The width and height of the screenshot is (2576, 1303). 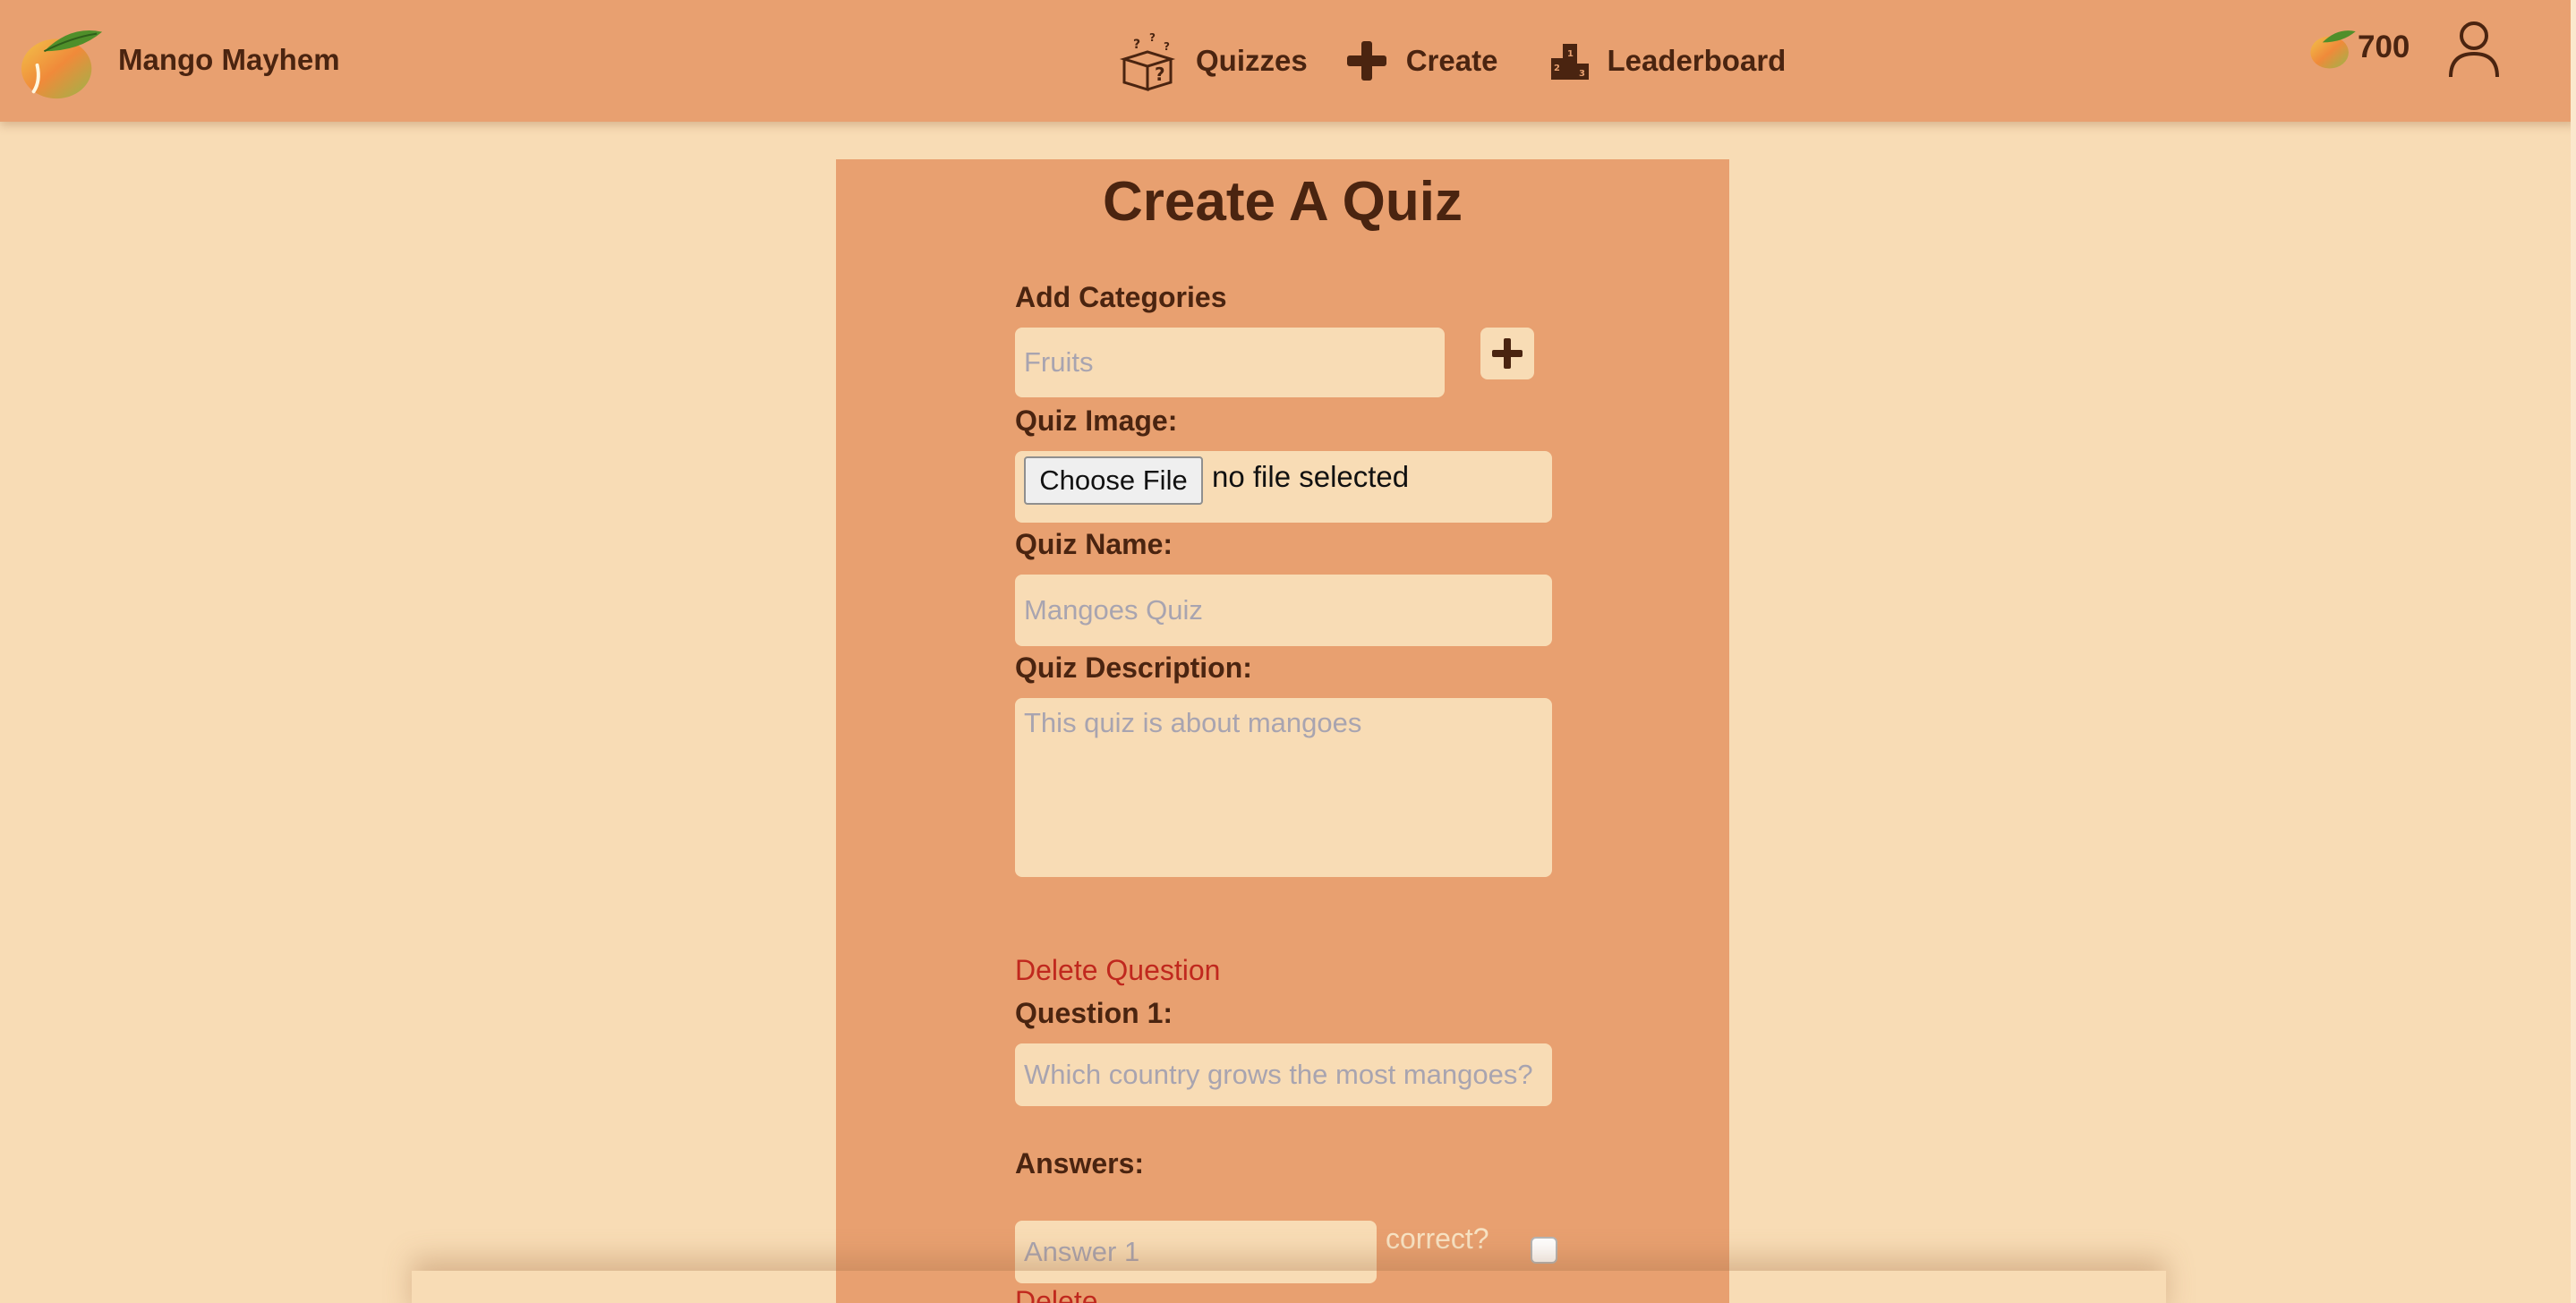 I want to click on quiz-image-input: Choose File no file selected, so click(x=1283, y=487).